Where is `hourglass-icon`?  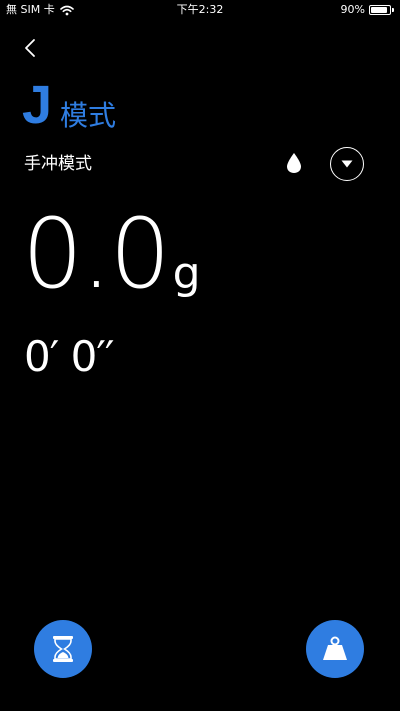
hourglass-icon is located at coordinates (63, 649).